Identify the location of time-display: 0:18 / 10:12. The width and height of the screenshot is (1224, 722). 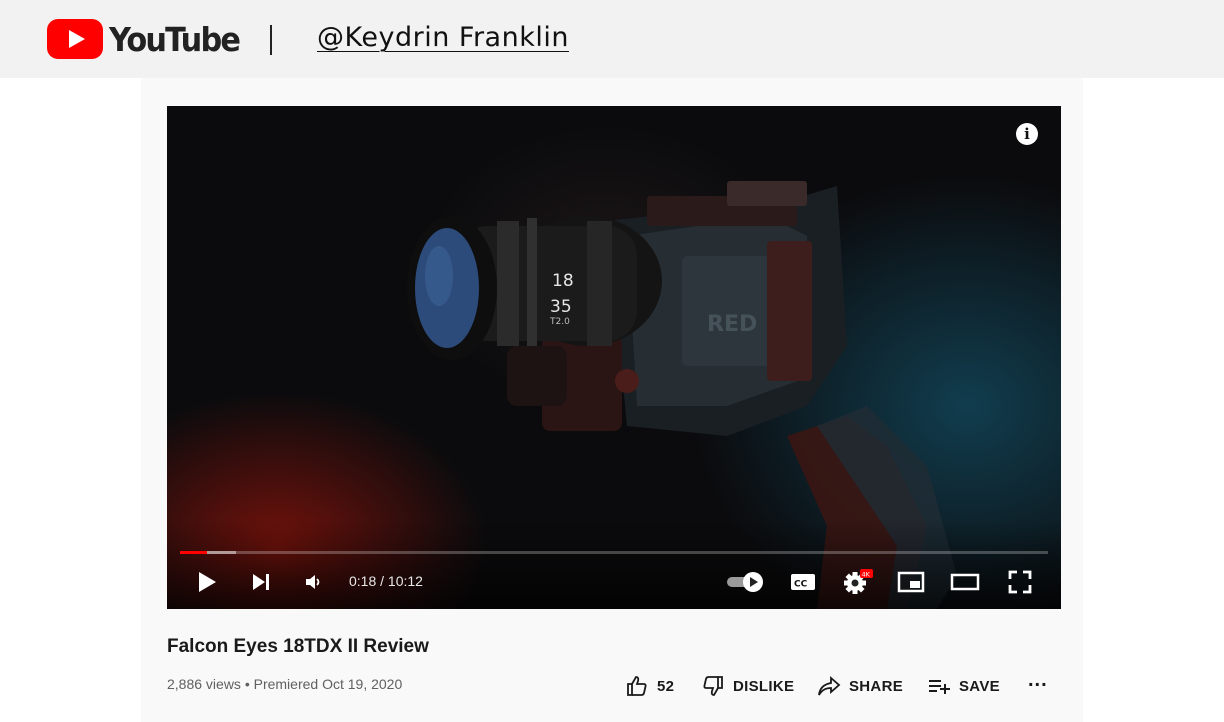
(386, 581).